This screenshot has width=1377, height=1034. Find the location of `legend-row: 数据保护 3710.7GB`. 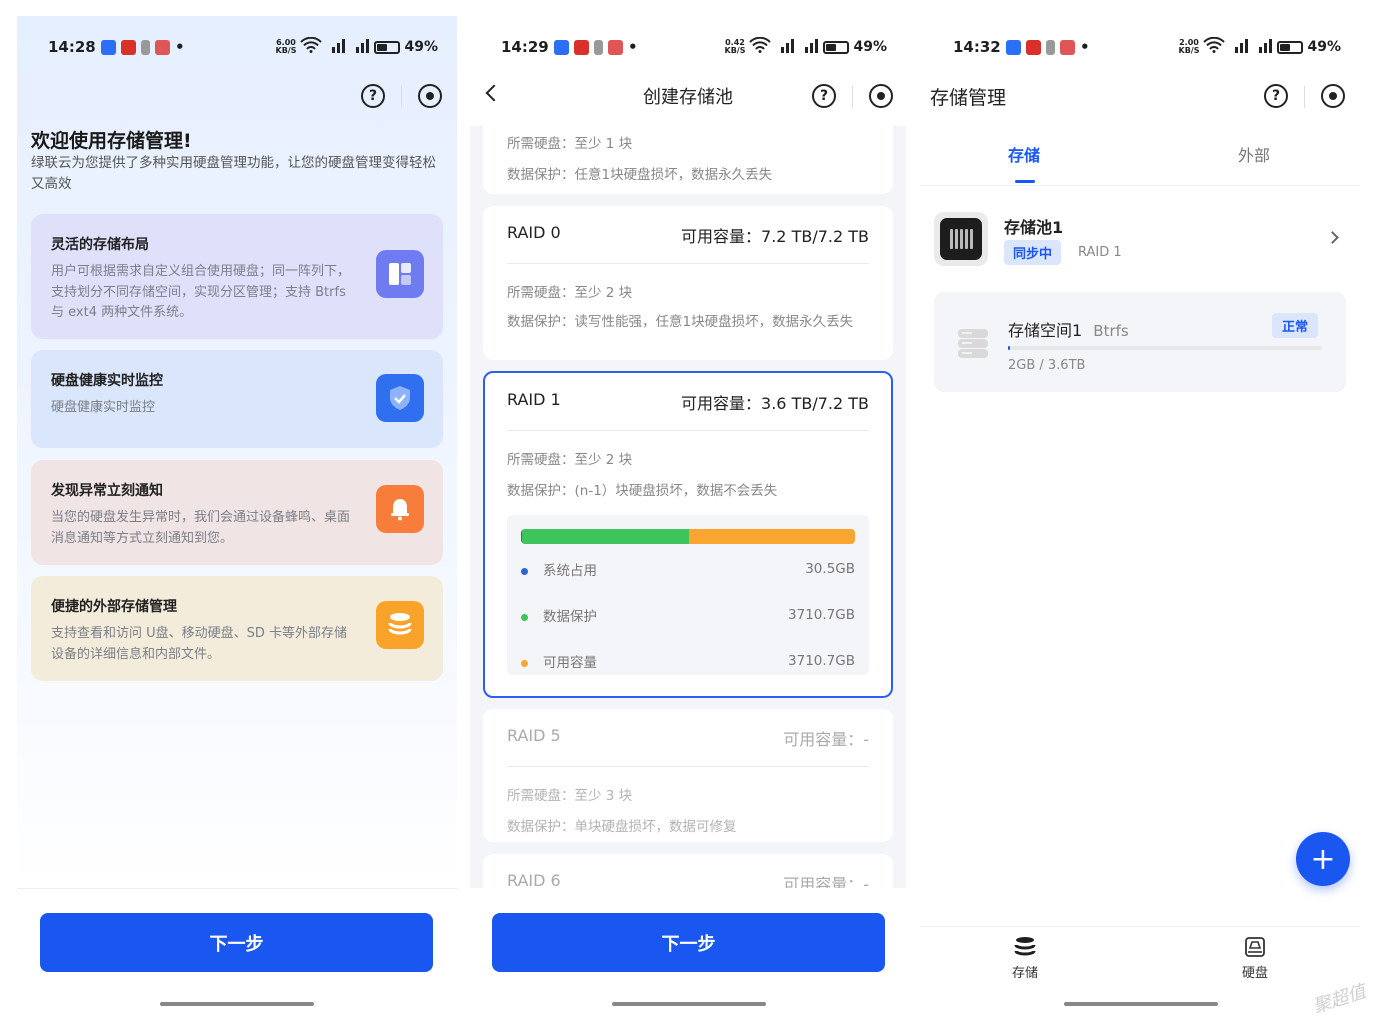

legend-row: 数据保护 3710.7GB is located at coordinates (688, 615).